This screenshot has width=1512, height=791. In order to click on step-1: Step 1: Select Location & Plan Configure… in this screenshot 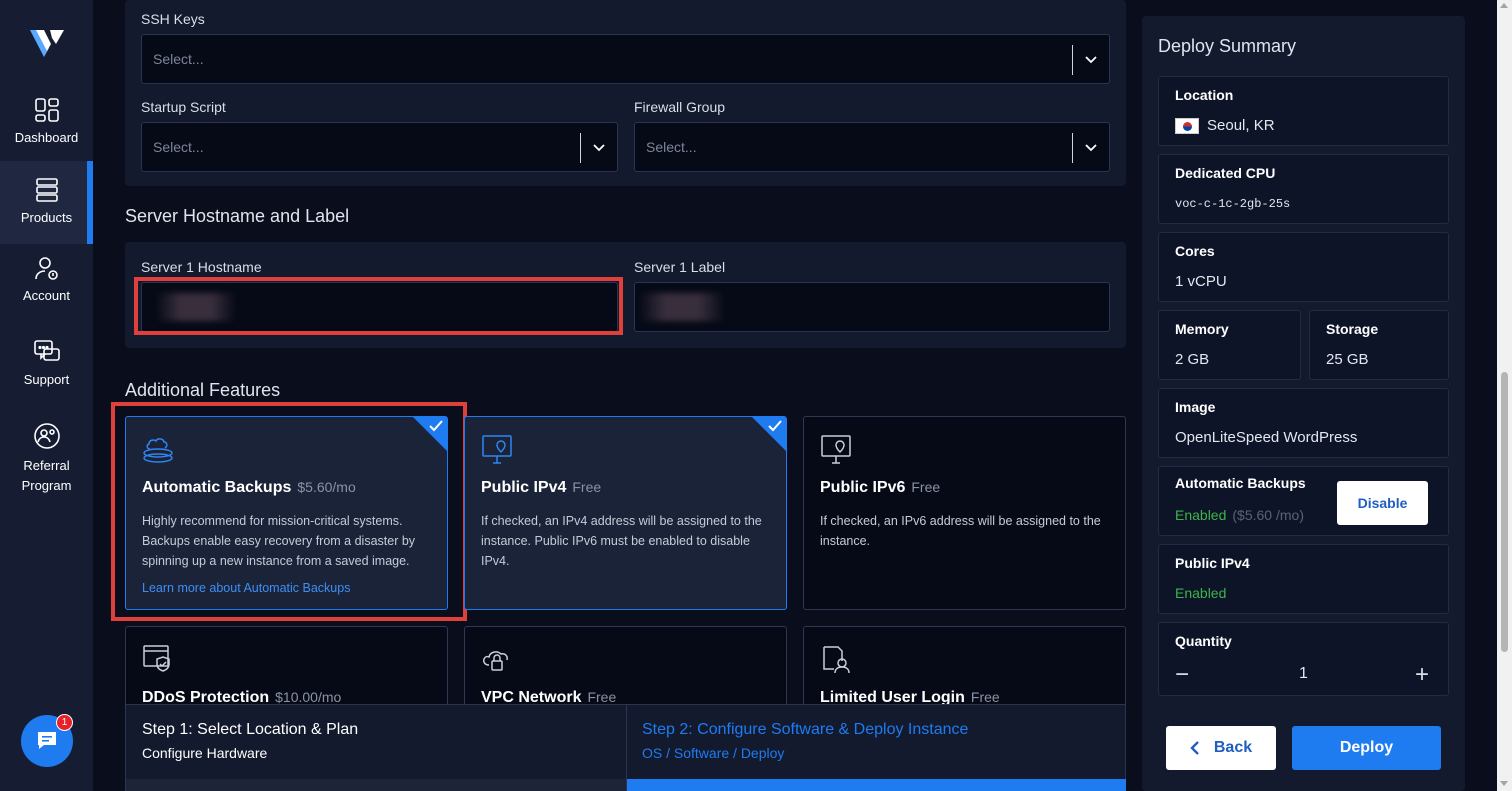, I will do `click(250, 741)`.